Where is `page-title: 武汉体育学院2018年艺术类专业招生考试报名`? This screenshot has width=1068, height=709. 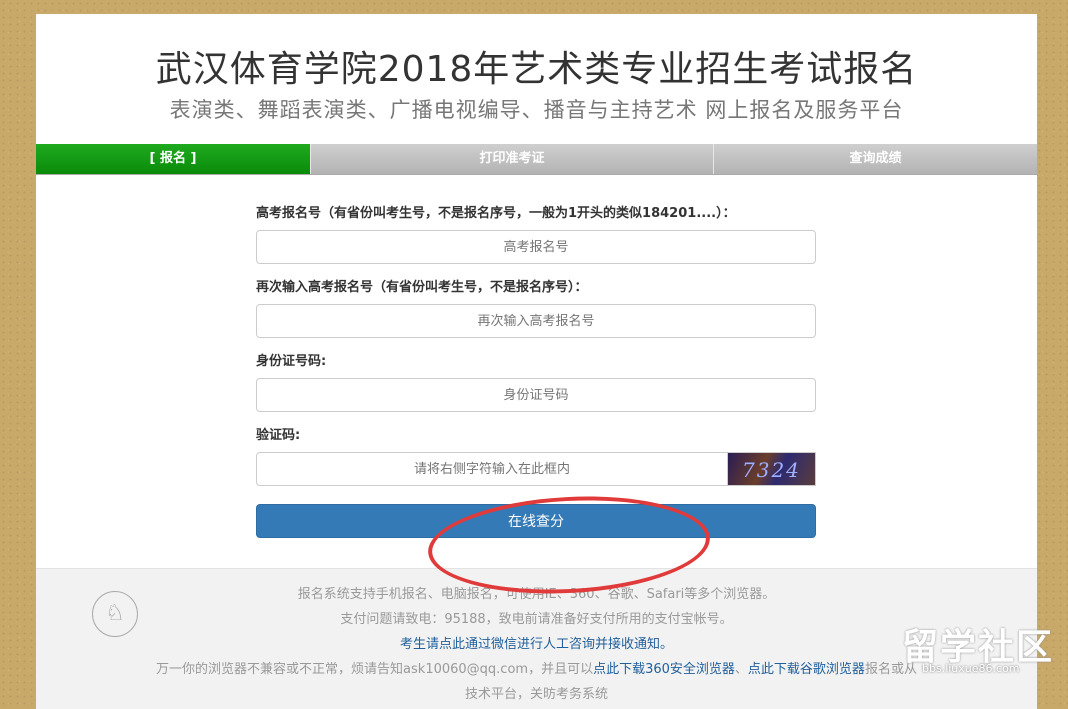
page-title: 武汉体育学院2018年艺术类专业招生考试报名 is located at coordinates (536, 69).